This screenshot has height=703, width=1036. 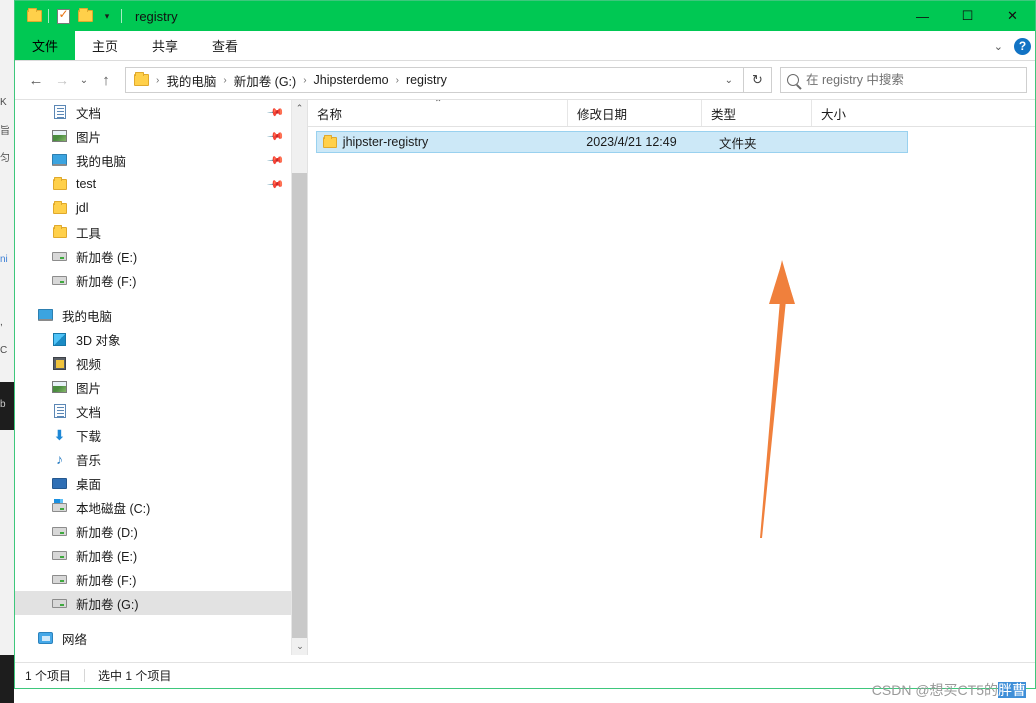 I want to click on sidebar-item-tools: 工具, so click(x=153, y=232).